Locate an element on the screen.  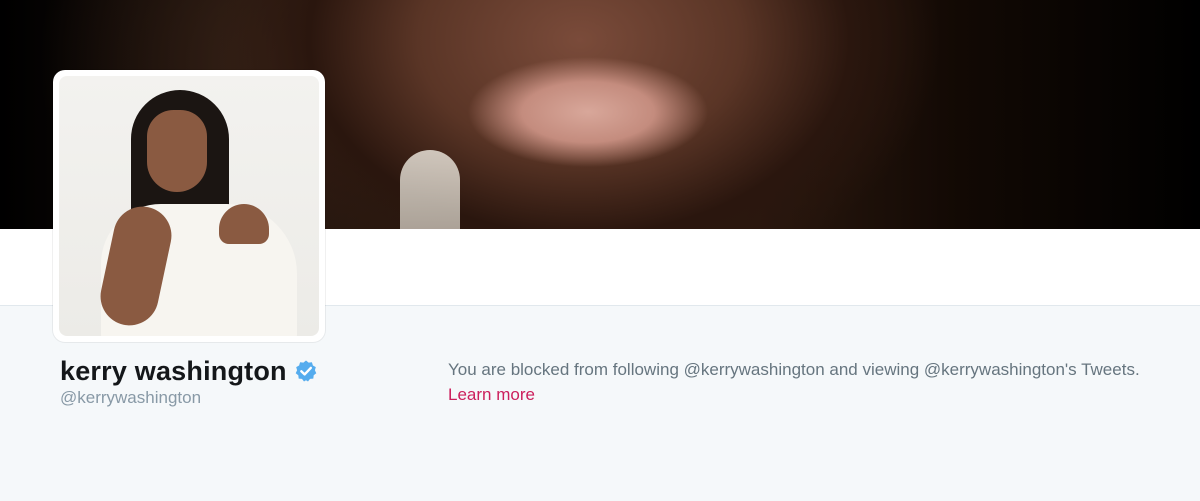
profile-avatar-frame is located at coordinates (189, 206).